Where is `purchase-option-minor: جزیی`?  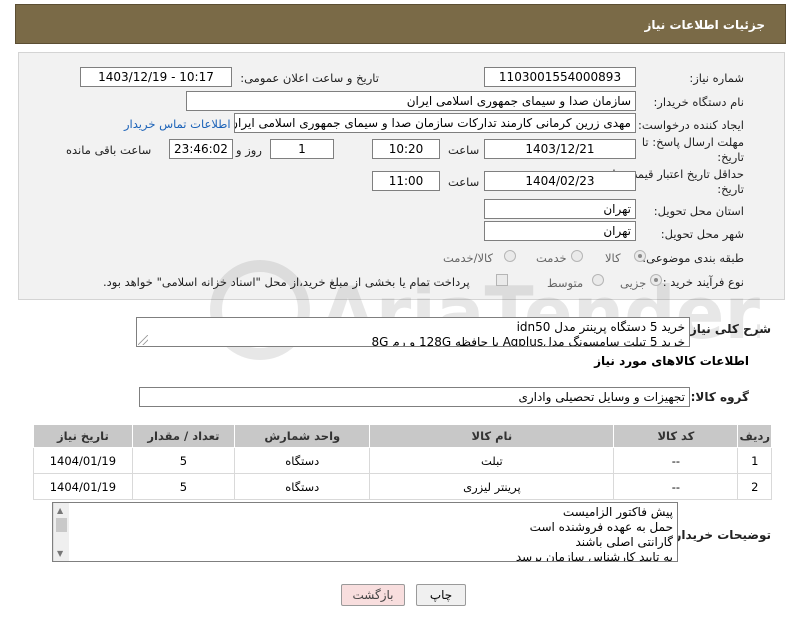 purchase-option-minor: جزیی is located at coordinates (633, 283).